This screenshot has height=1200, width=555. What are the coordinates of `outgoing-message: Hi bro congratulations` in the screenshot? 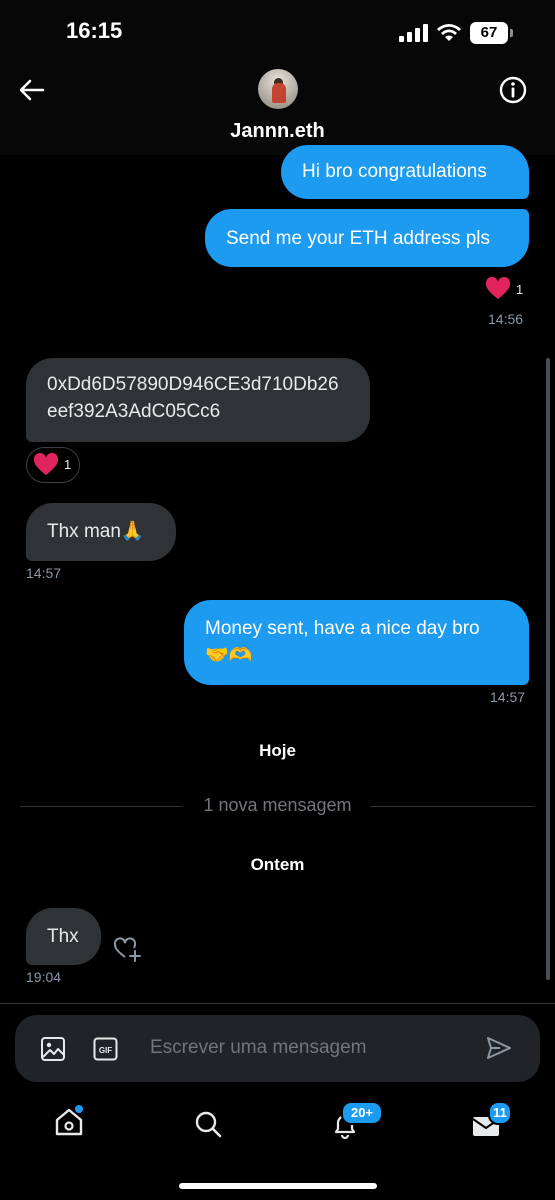 It's located at (405, 172).